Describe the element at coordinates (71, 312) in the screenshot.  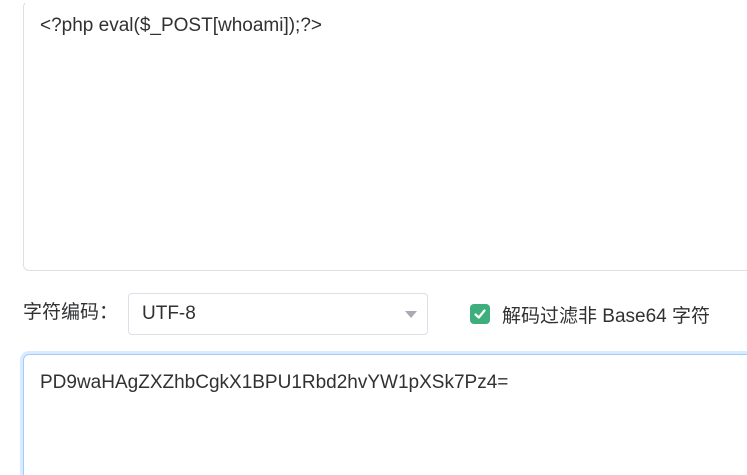
I see `encoding-label: 字符编码：` at that location.